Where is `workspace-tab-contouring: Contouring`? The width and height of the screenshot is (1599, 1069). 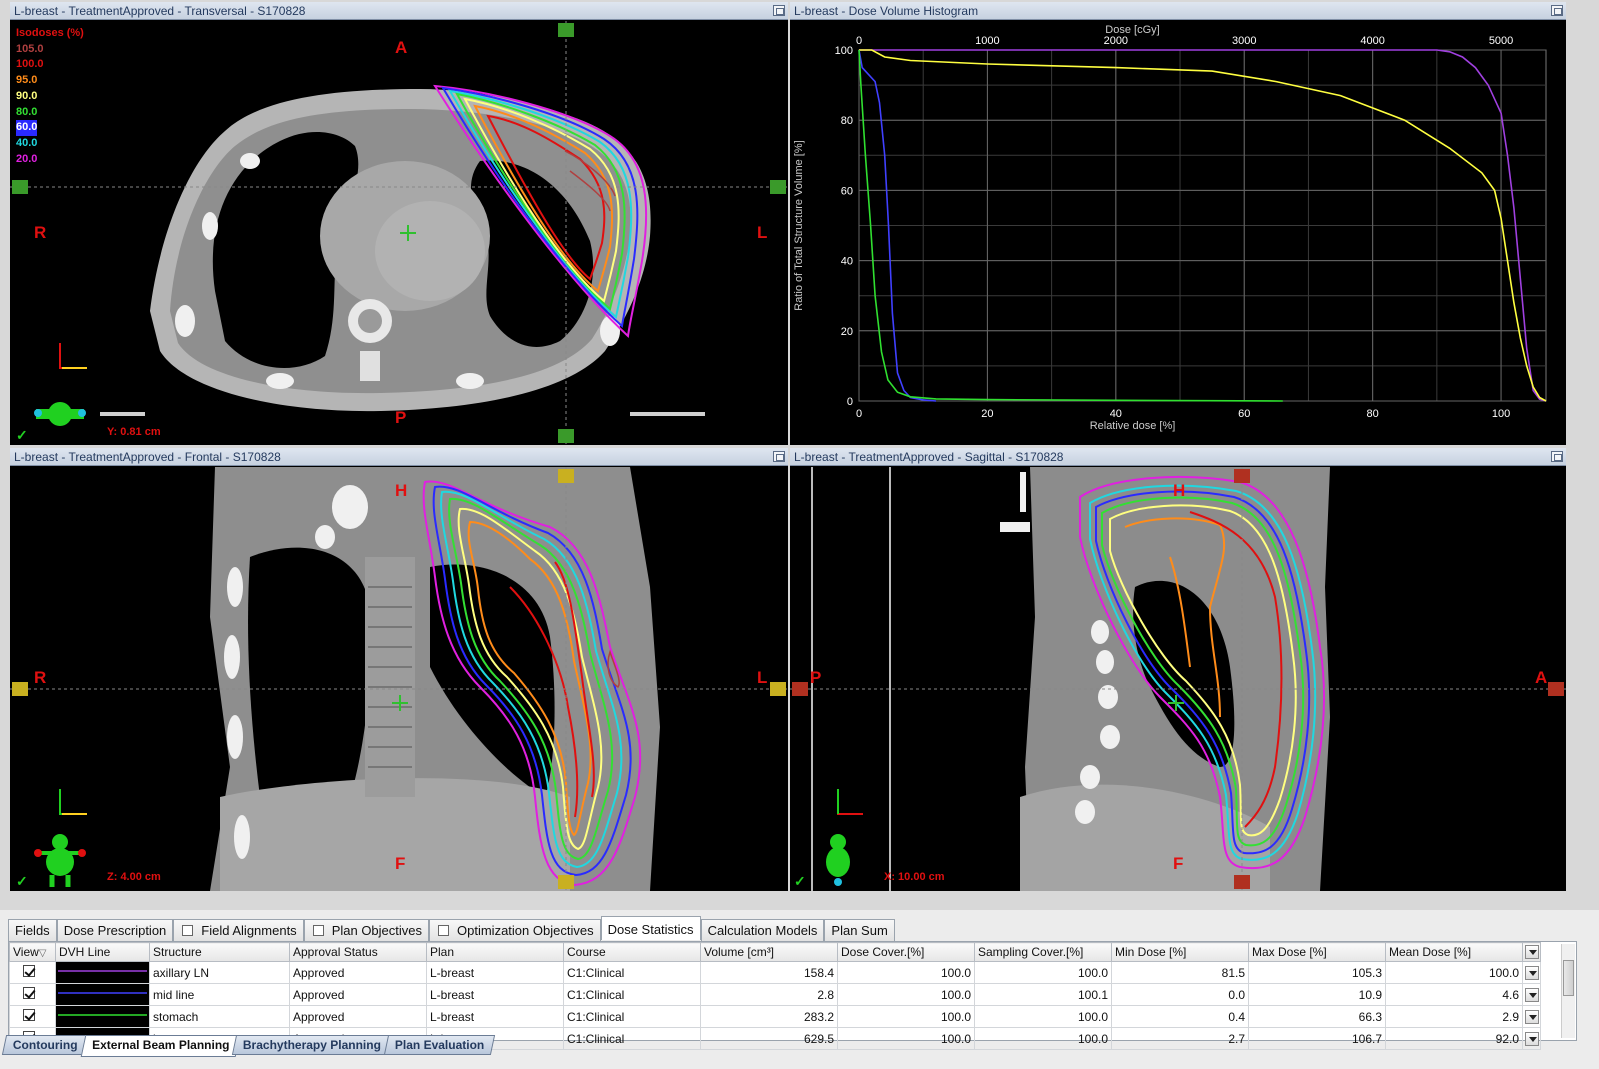
workspace-tab-contouring: Contouring is located at coordinates (45, 1045).